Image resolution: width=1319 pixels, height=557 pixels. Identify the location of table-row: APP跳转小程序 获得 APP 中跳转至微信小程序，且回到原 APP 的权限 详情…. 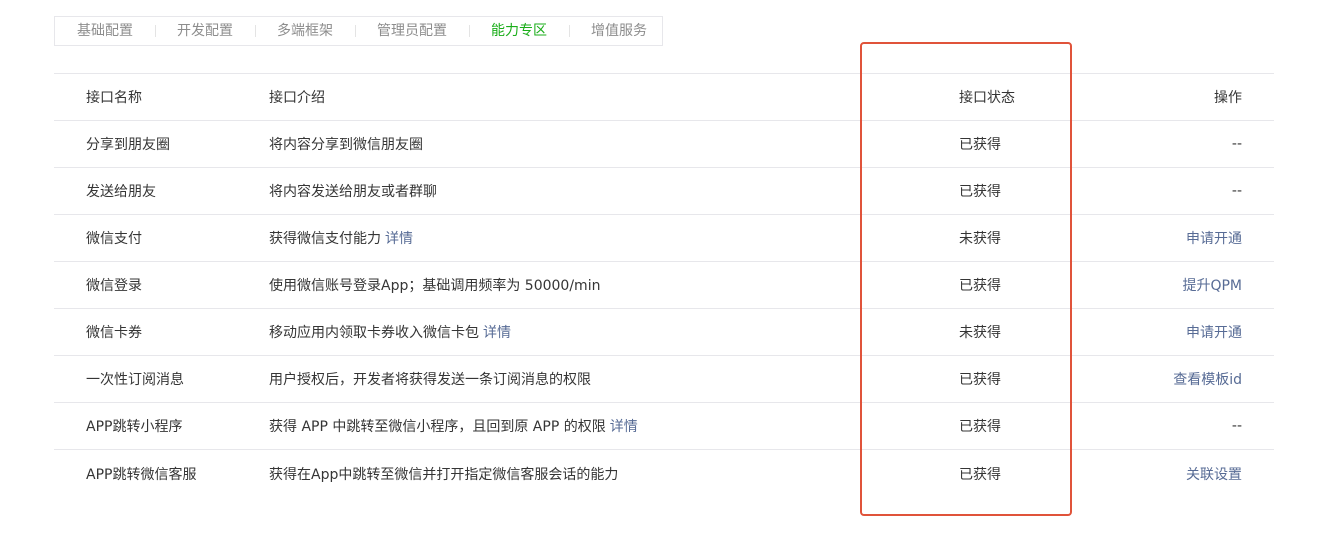
(664, 426).